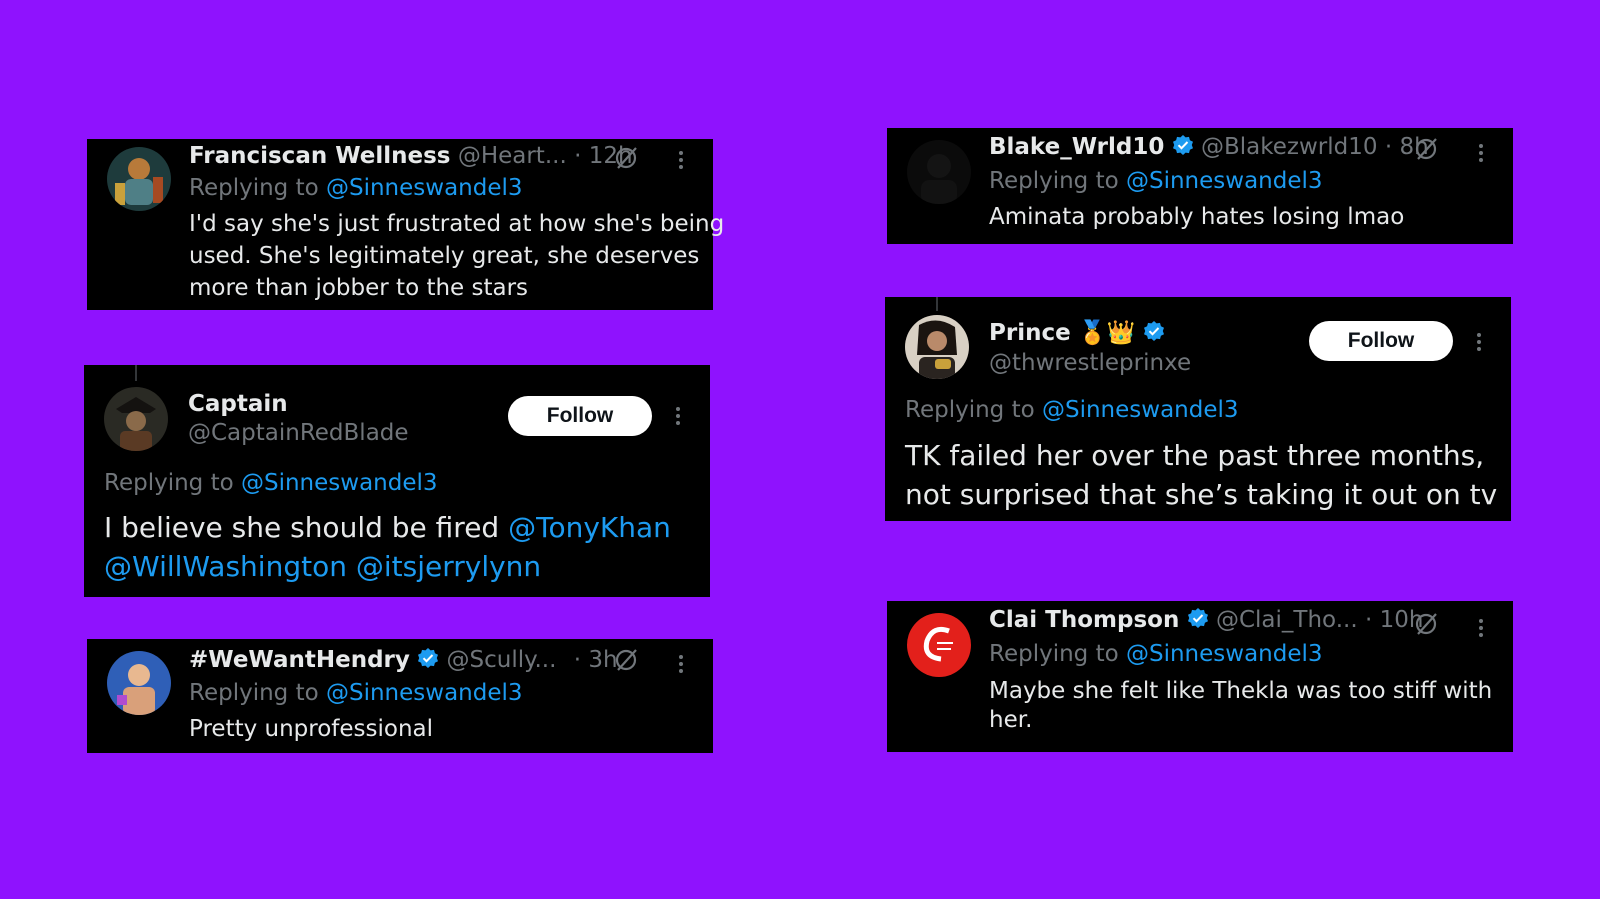 Image resolution: width=1600 pixels, height=899 pixels. I want to click on tweet-text: I believe she should be fired, so click(302, 527).